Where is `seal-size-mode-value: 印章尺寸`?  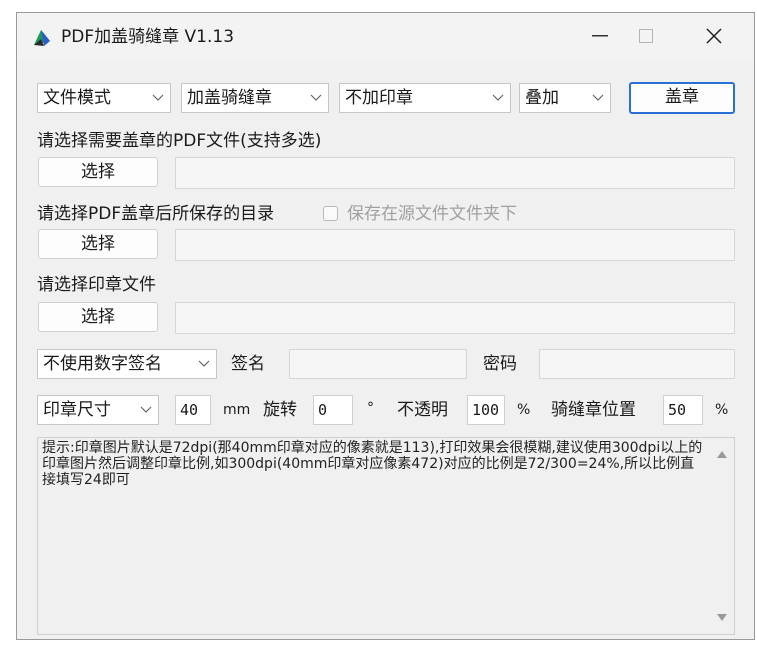 seal-size-mode-value: 印章尺寸 is located at coordinates (77, 410).